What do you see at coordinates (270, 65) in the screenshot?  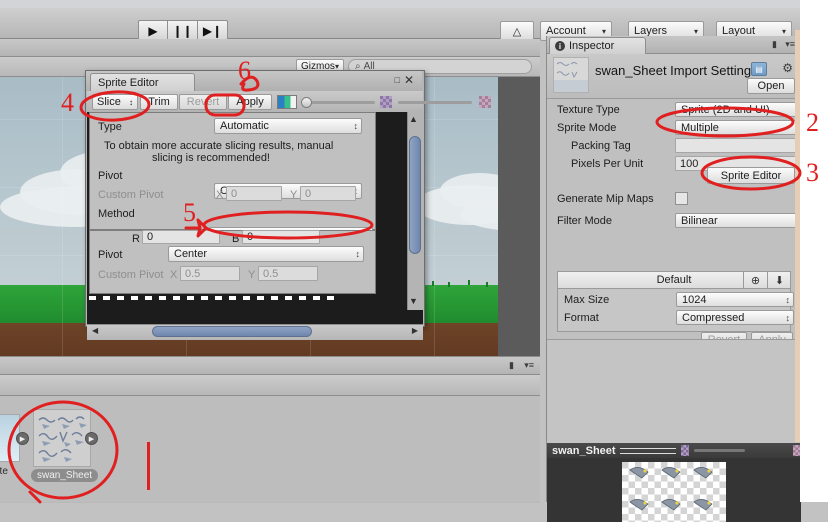 I see `scene-tab-bar: ▾≡` at bounding box center [270, 65].